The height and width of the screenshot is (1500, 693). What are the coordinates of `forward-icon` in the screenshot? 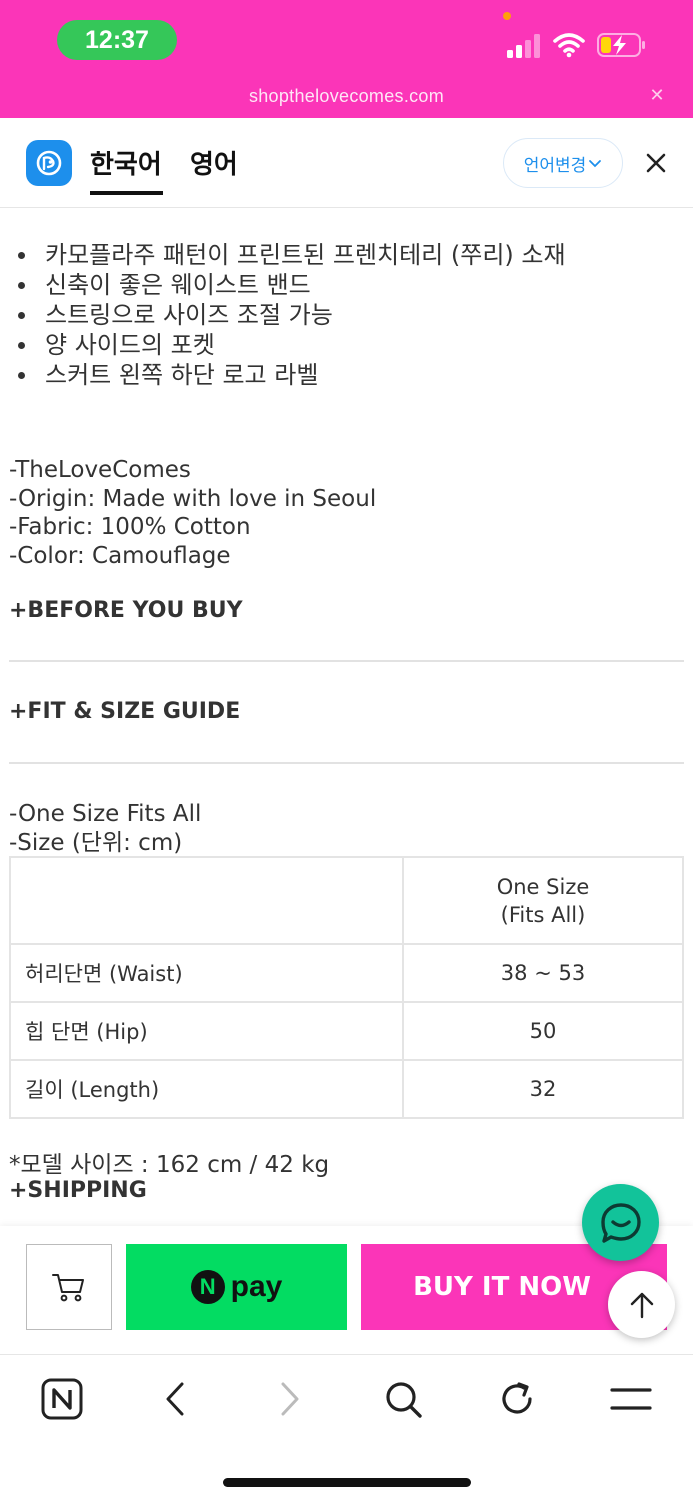 It's located at (290, 1399).